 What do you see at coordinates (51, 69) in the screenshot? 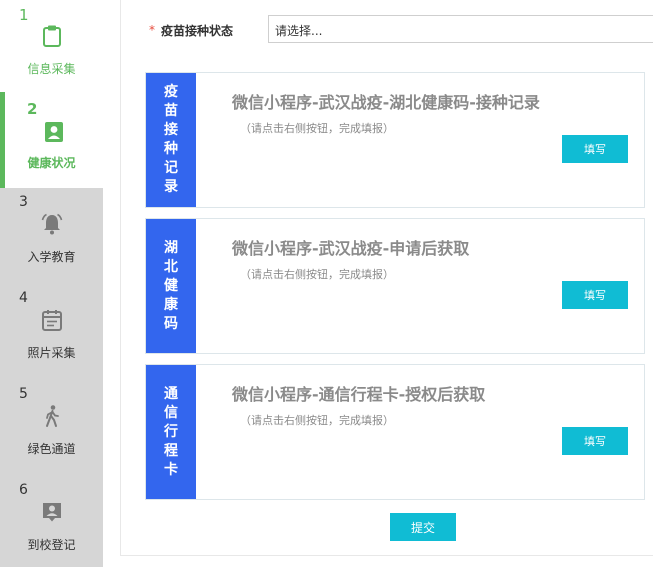
I see `step-label: 信息采集` at bounding box center [51, 69].